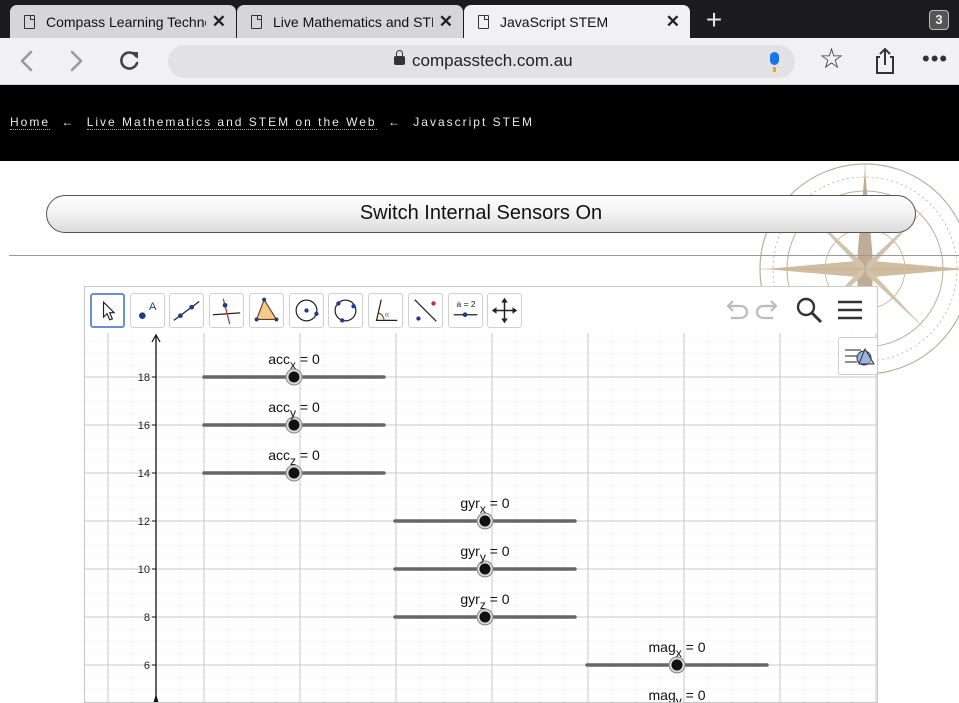 The width and height of the screenshot is (959, 703). What do you see at coordinates (294, 361) in the screenshot?
I see `slider-label: accx = 0` at bounding box center [294, 361].